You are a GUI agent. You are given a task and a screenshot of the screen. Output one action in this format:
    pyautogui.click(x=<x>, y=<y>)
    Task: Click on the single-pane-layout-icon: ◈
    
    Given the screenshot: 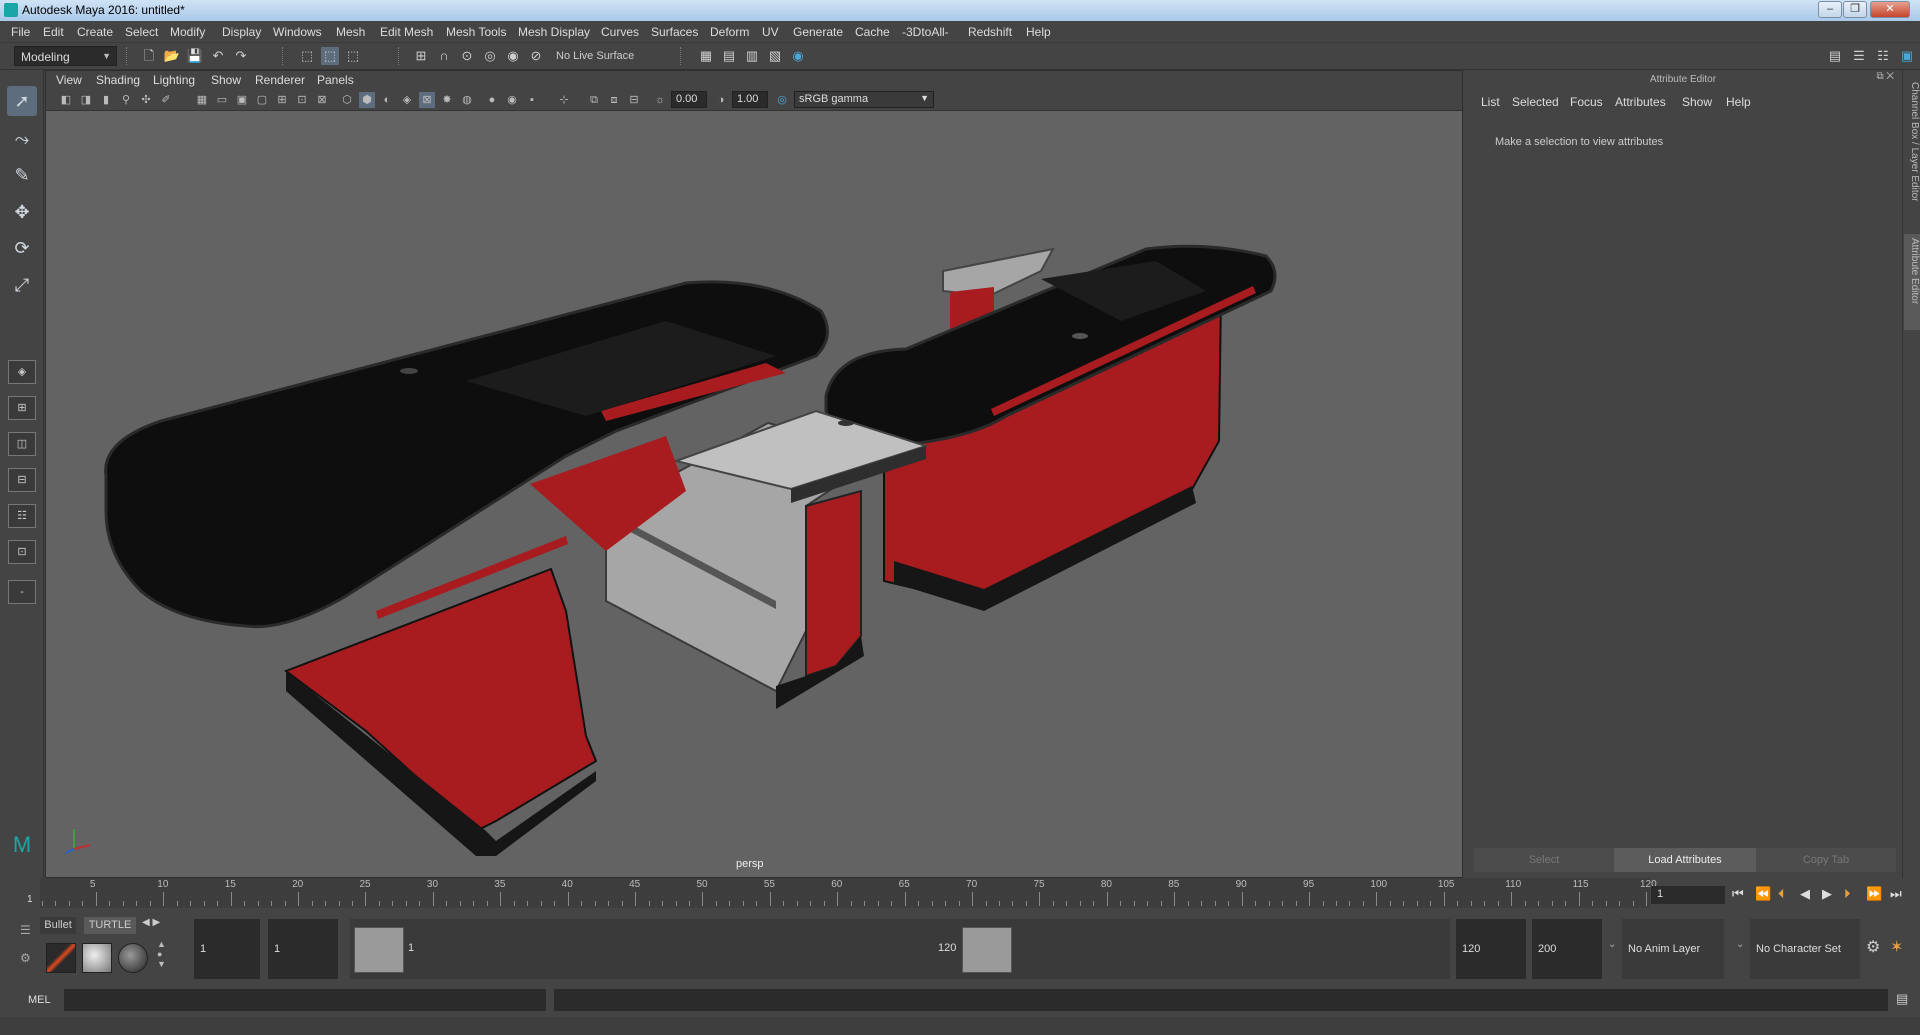 What is the action you would take?
    pyautogui.click(x=22, y=372)
    